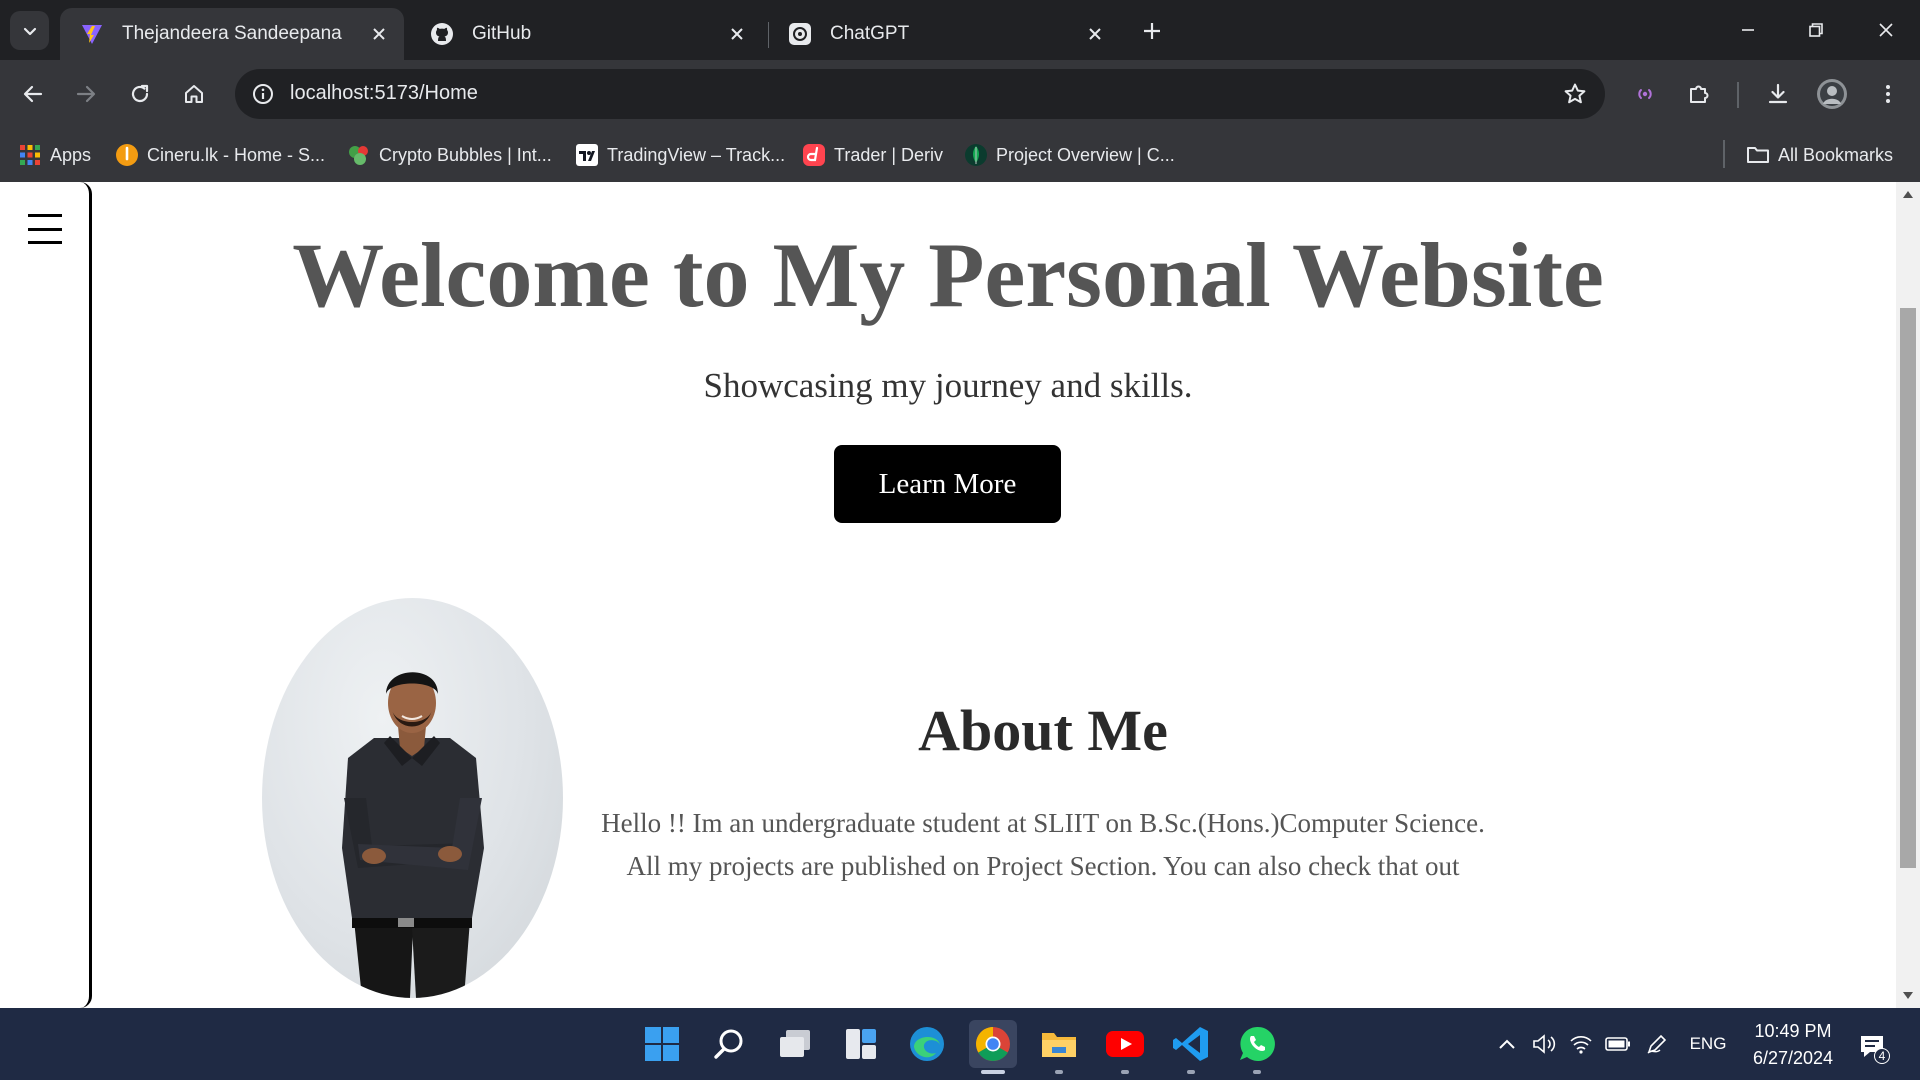  Describe the element at coordinates (948, 385) in the screenshot. I see `hero-subtitle: Showcasing my journey and skills.` at that location.